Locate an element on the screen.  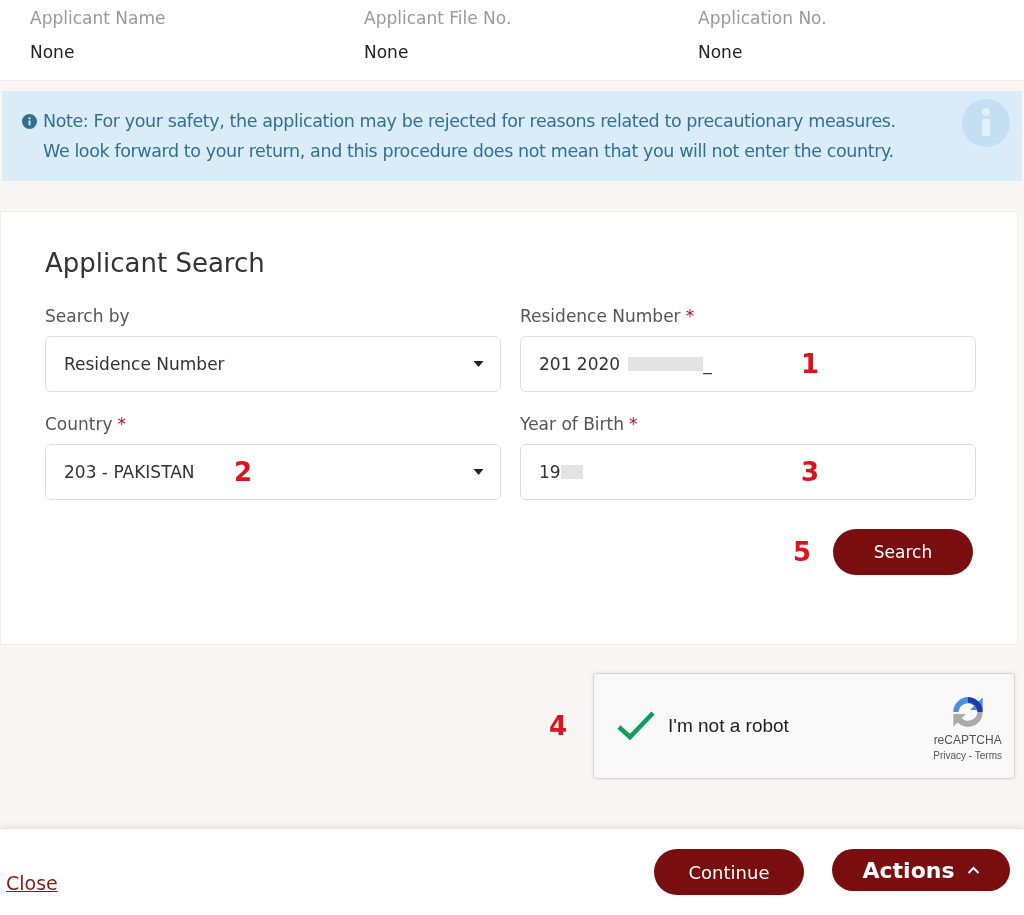
captcha-links: Privacy - Terms is located at coordinates (967, 755).